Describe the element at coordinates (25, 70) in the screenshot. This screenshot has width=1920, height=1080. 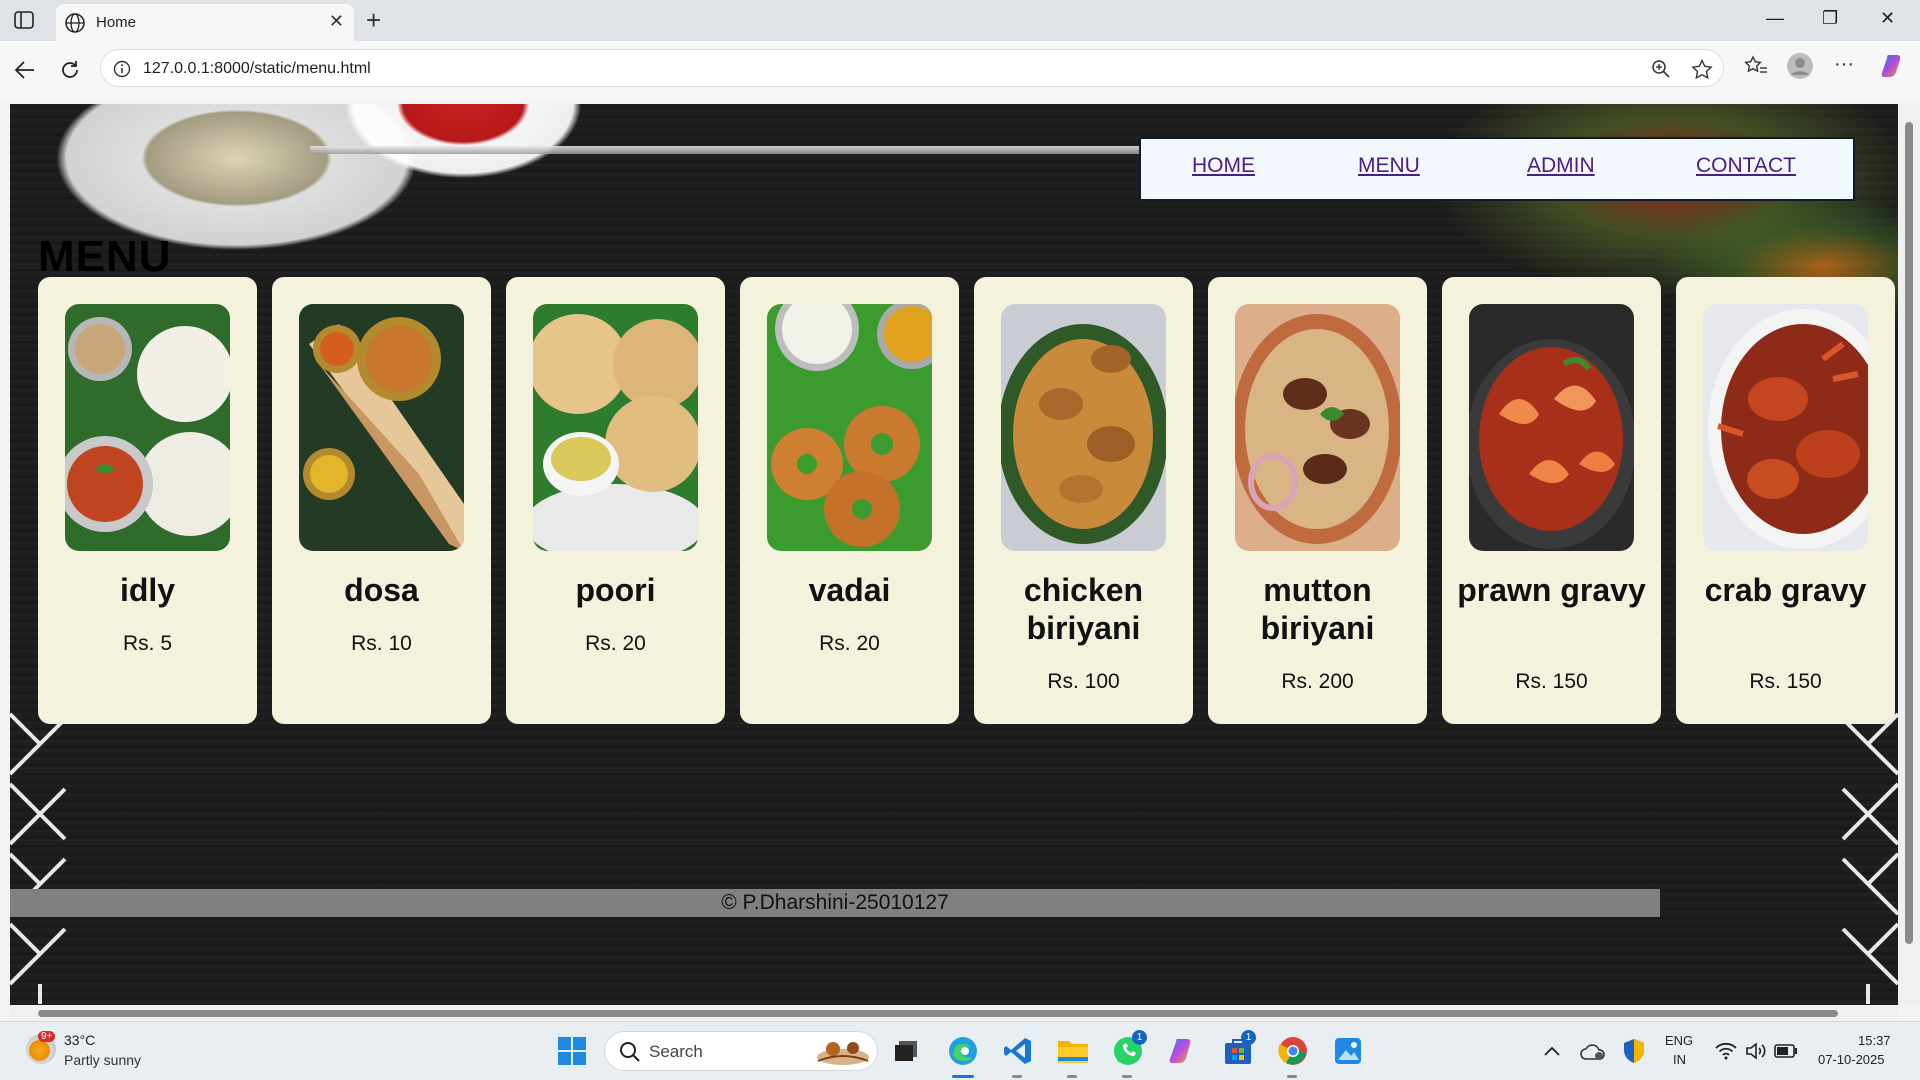
I see `back-arrow-icon` at that location.